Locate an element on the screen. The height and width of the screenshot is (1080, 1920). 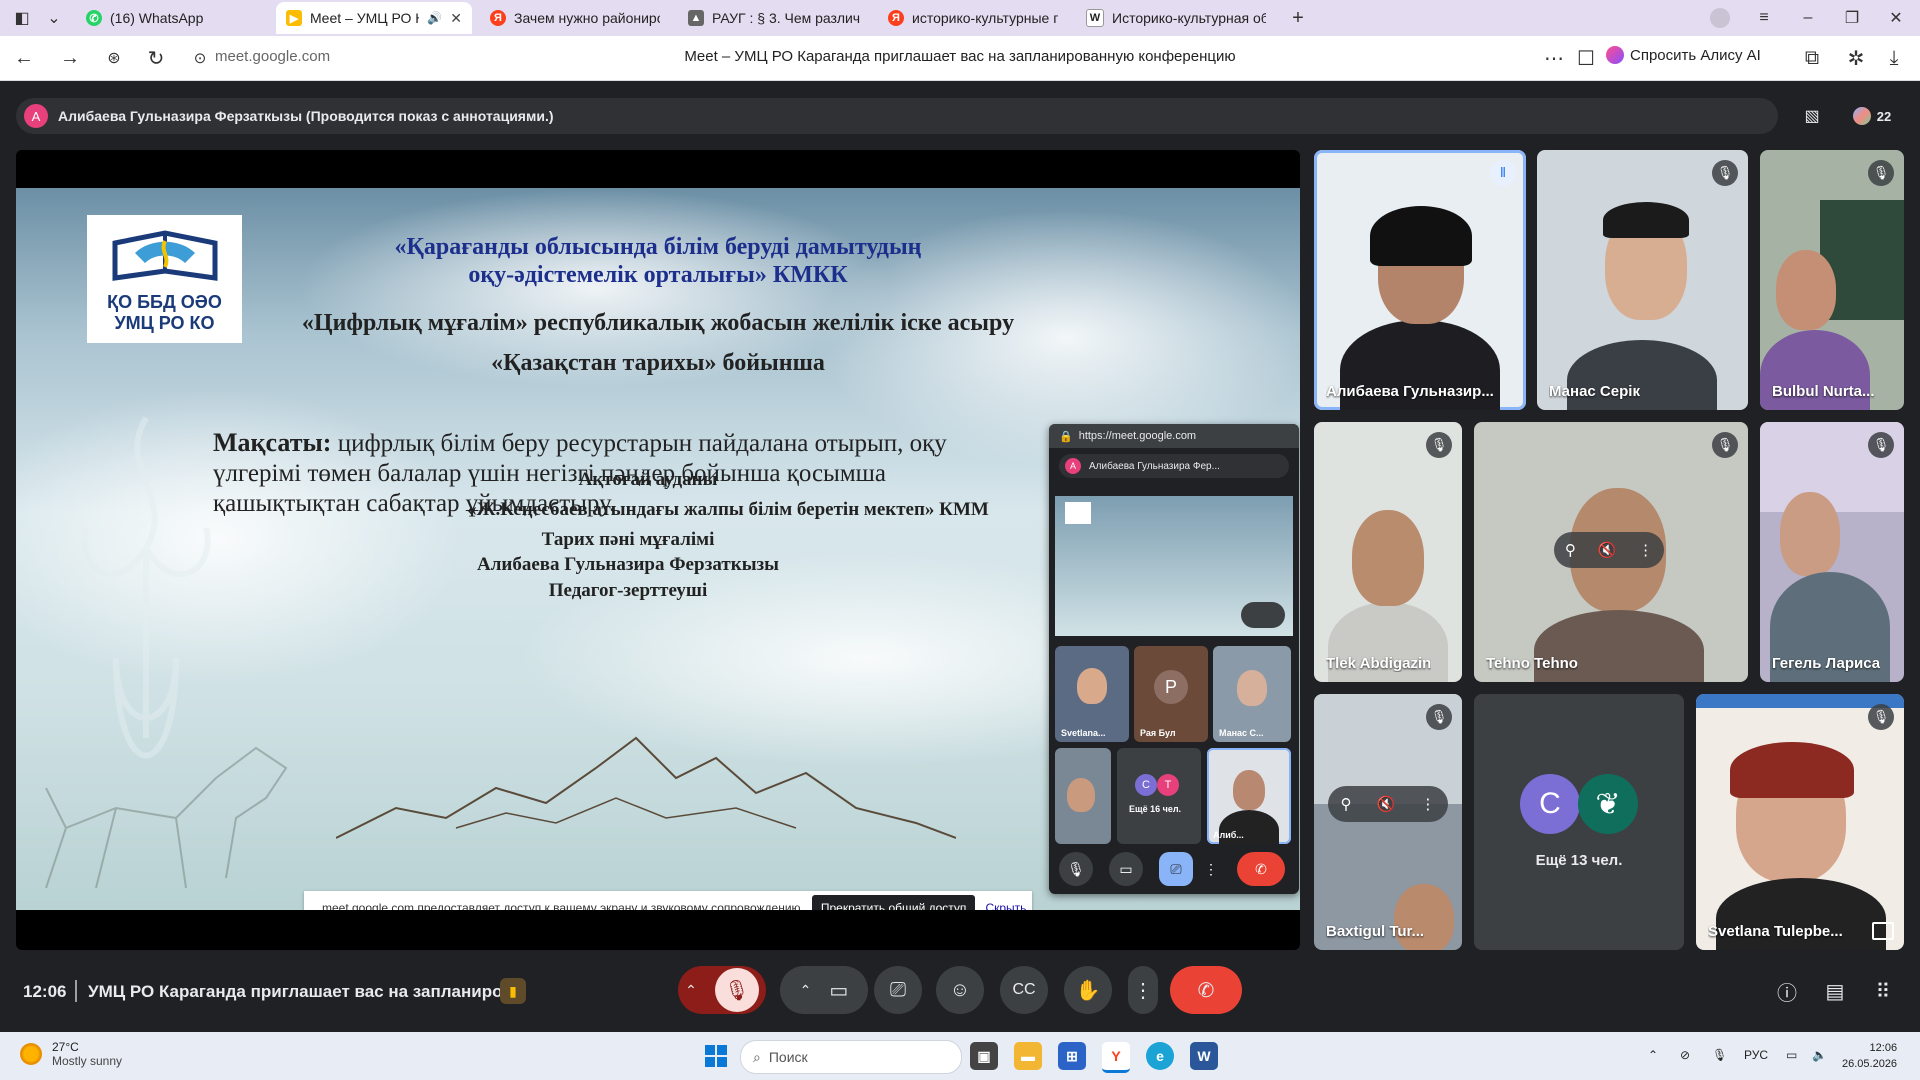
tab-istoriko-kulturnye: Я историко-культурные пр is located at coordinates (973, 18).